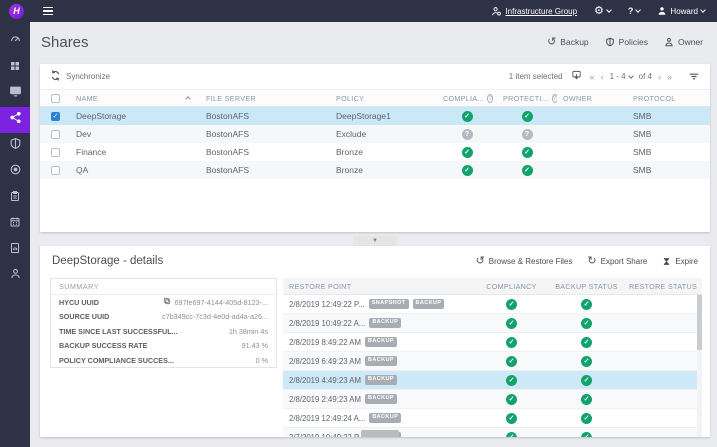  I want to click on page-range-dropdown: 1 - 4, so click(621, 76).